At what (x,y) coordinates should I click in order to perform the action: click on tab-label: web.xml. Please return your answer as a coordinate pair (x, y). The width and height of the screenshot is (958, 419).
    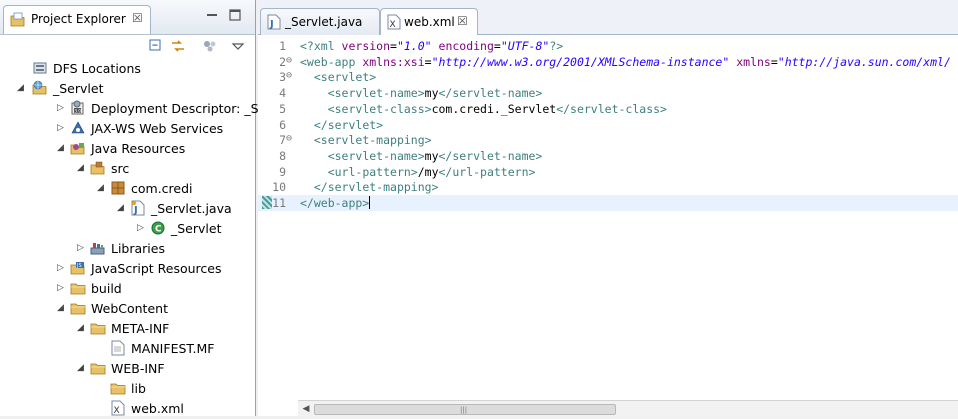
    Looking at the image, I should click on (429, 22).